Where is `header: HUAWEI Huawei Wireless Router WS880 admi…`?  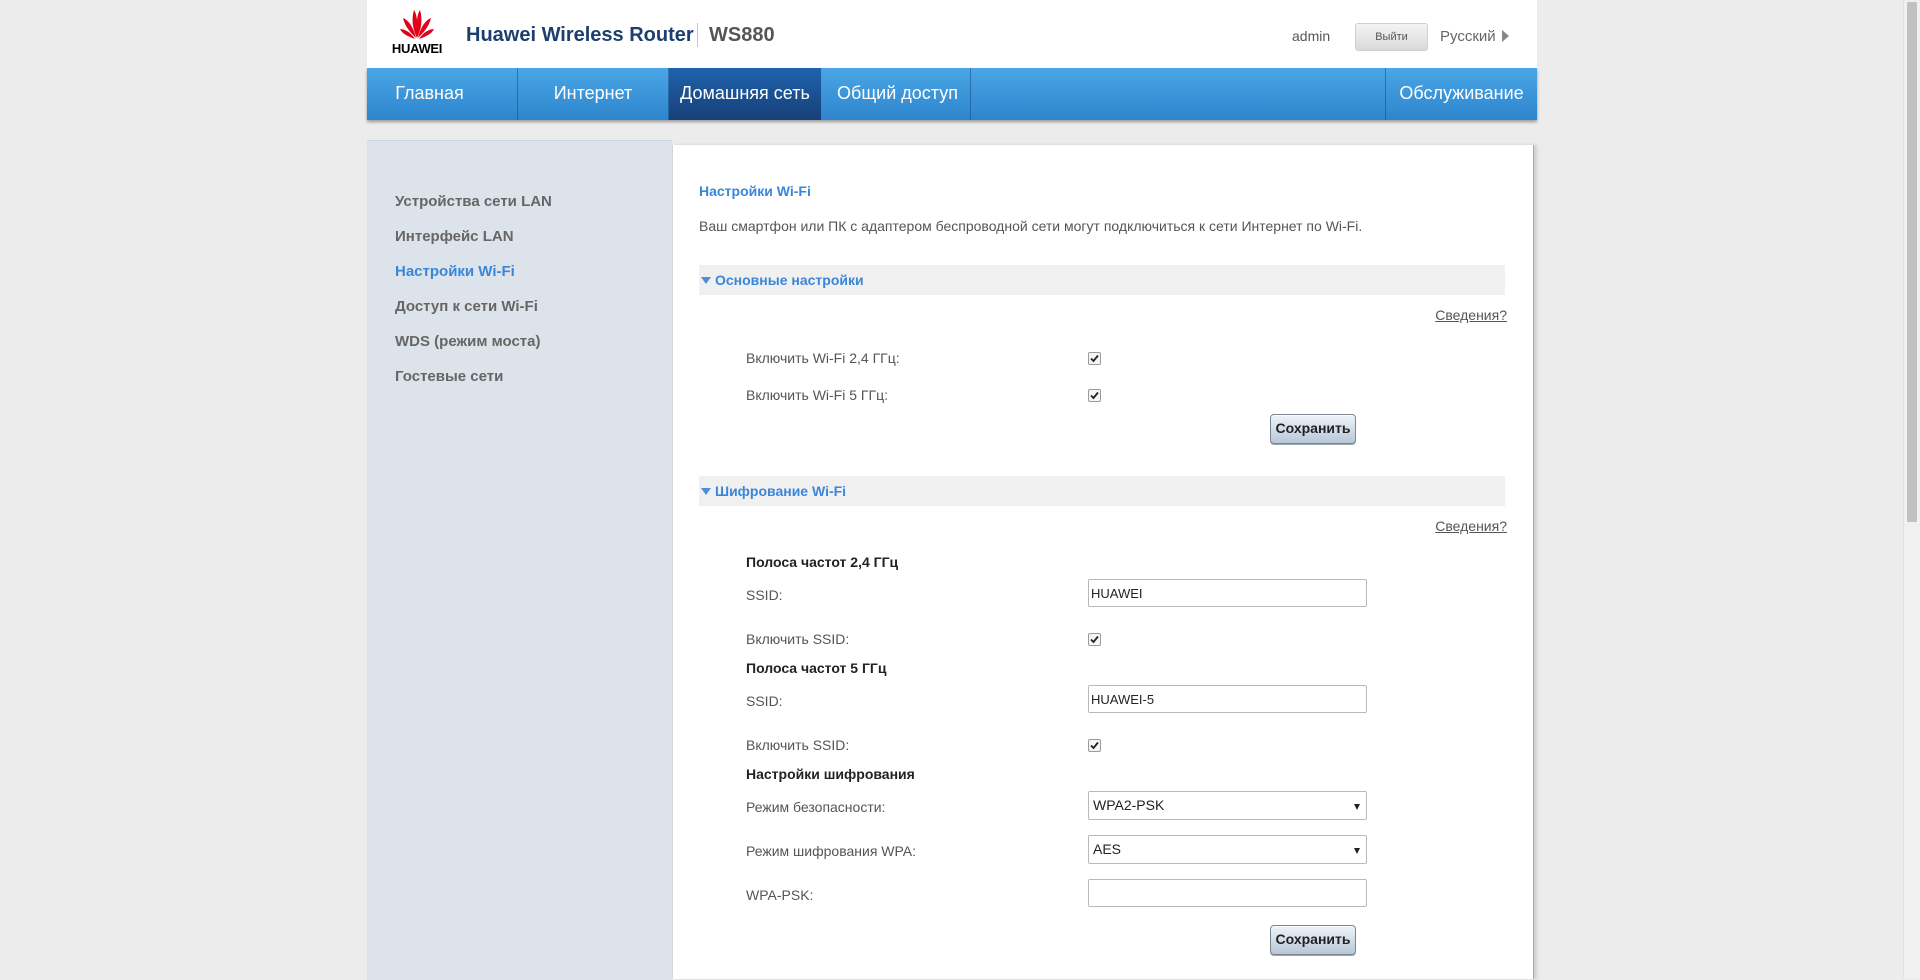
header: HUAWEI Huawei Wireless Router WS880 admi… is located at coordinates (952, 34).